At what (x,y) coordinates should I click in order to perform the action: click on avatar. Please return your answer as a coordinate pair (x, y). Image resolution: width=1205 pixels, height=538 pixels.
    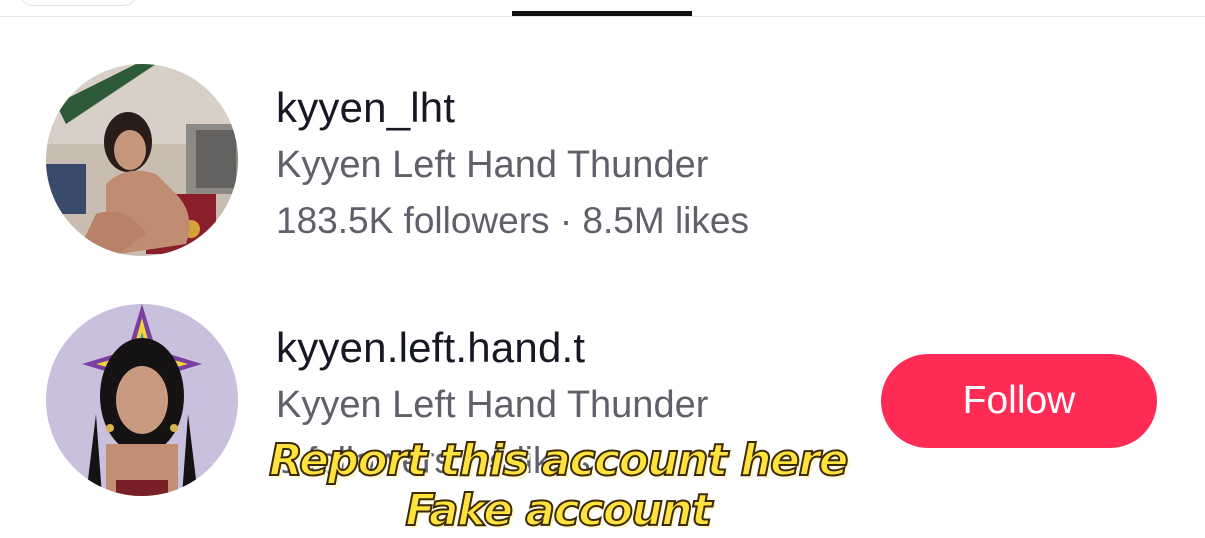
    Looking at the image, I should click on (142, 160).